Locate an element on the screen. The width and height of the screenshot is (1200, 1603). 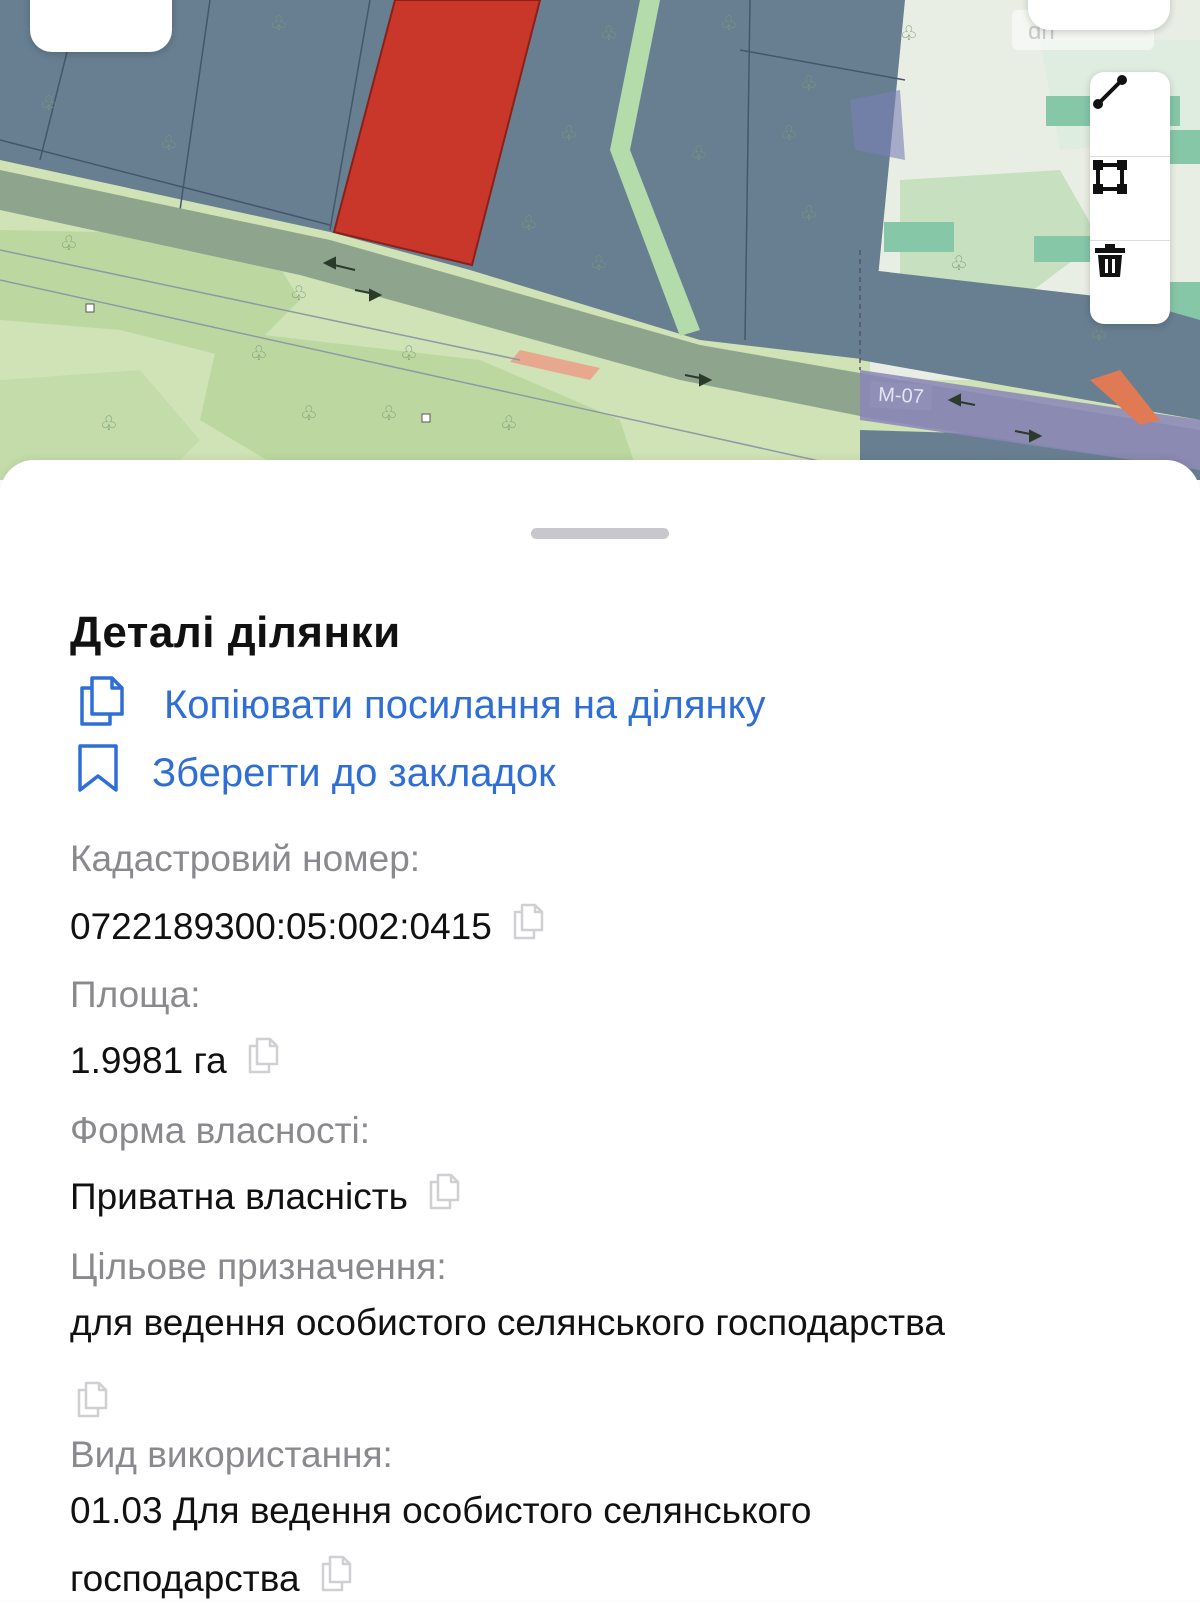
usage-label: Вид використання: is located at coordinates (231, 1454).